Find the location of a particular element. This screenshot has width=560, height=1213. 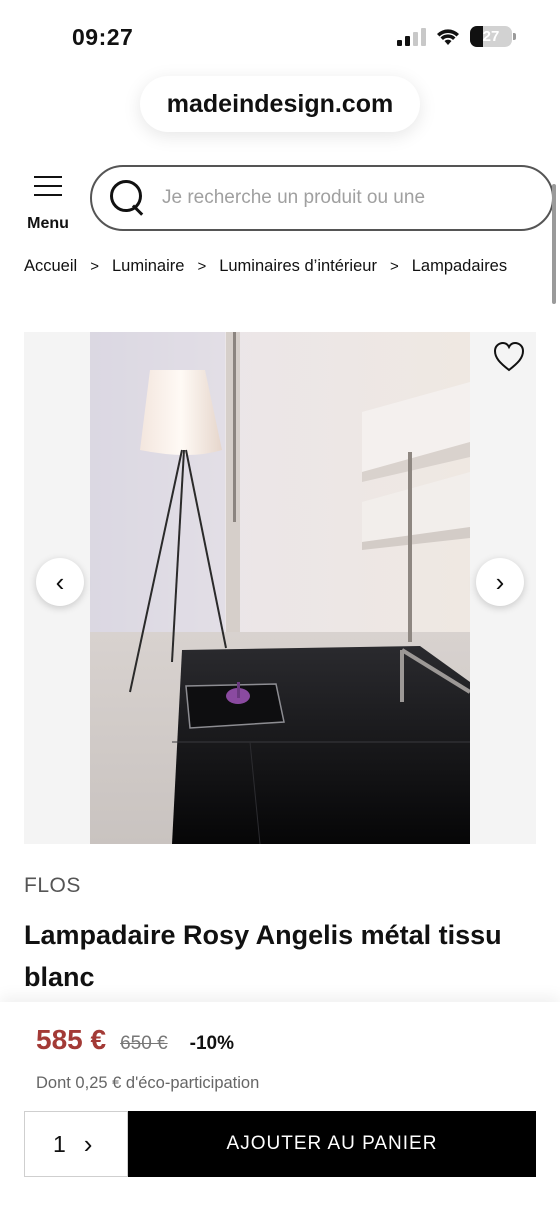

menu-label: Menu is located at coordinates (48, 223).